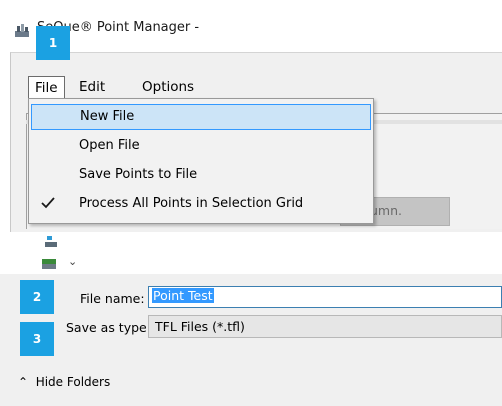 The width and height of the screenshot is (502, 406). What do you see at coordinates (48, 203) in the screenshot?
I see `checkmark-icon` at bounding box center [48, 203].